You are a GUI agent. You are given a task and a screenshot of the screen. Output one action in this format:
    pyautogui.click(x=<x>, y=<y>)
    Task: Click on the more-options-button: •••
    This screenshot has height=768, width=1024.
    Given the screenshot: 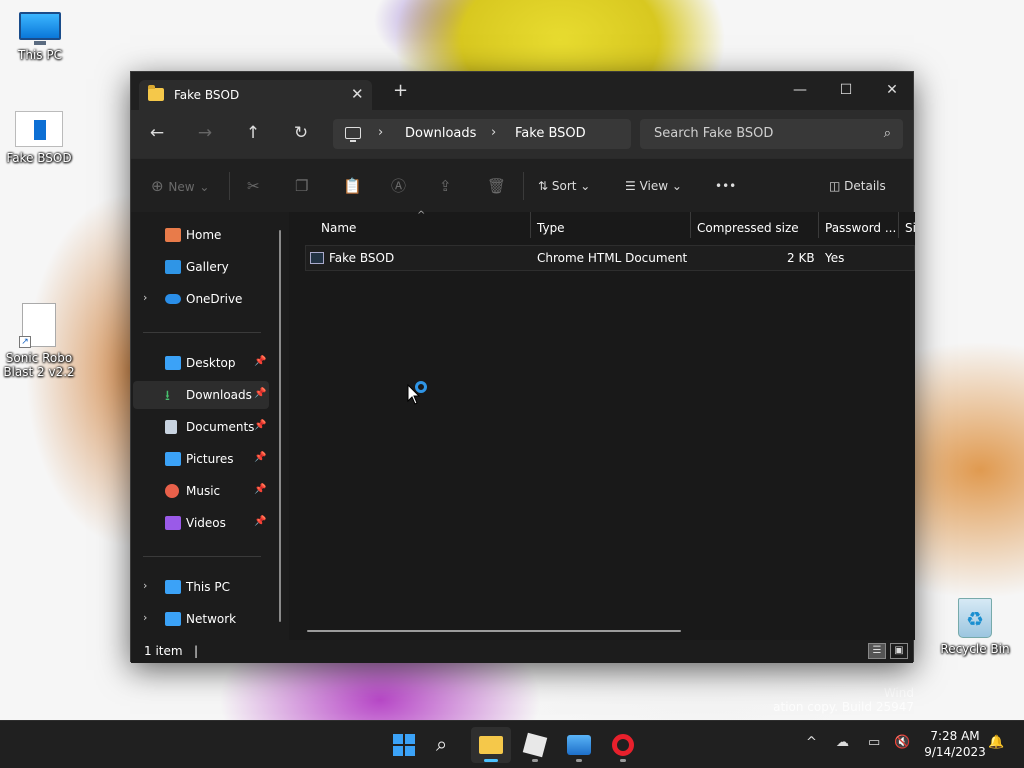 What is the action you would take?
    pyautogui.click(x=725, y=186)
    